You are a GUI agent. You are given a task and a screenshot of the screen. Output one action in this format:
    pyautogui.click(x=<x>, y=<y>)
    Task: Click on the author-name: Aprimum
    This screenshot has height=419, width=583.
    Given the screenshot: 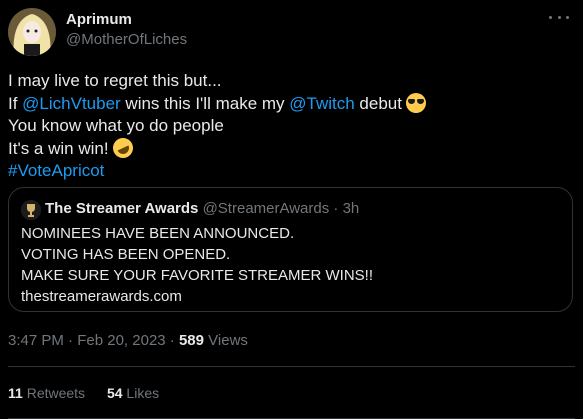 What is the action you would take?
    pyautogui.click(x=99, y=19)
    